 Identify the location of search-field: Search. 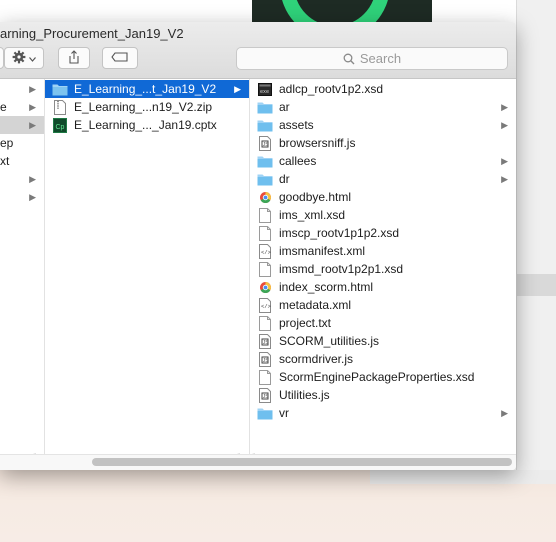
(372, 58).